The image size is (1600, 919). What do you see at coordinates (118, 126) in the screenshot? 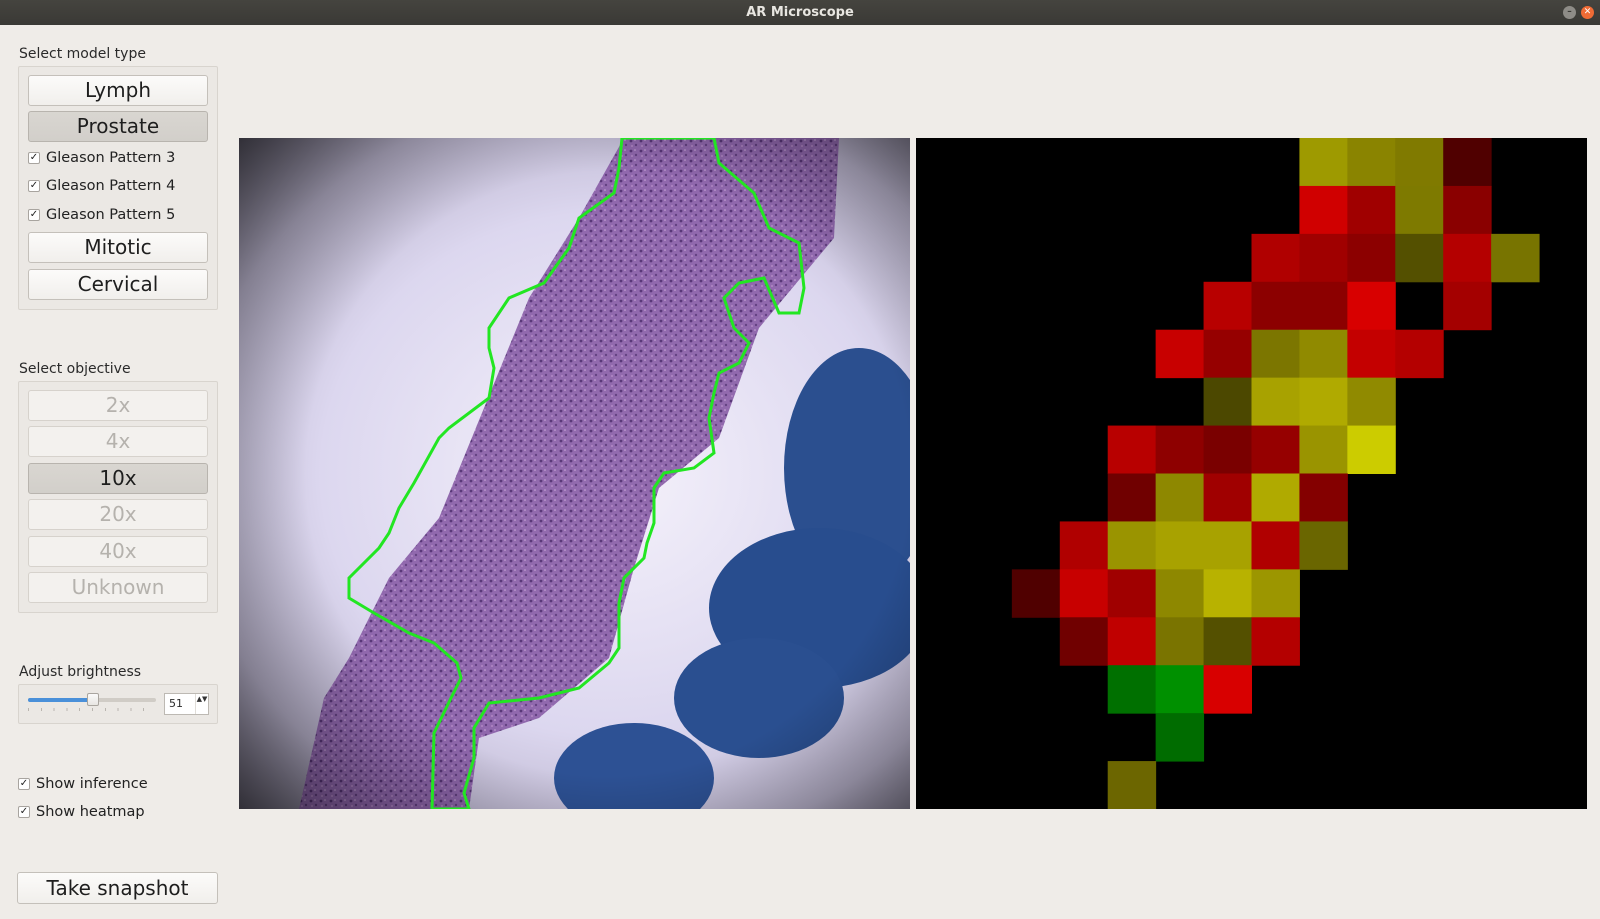
I see `prostate-button: Prostate` at bounding box center [118, 126].